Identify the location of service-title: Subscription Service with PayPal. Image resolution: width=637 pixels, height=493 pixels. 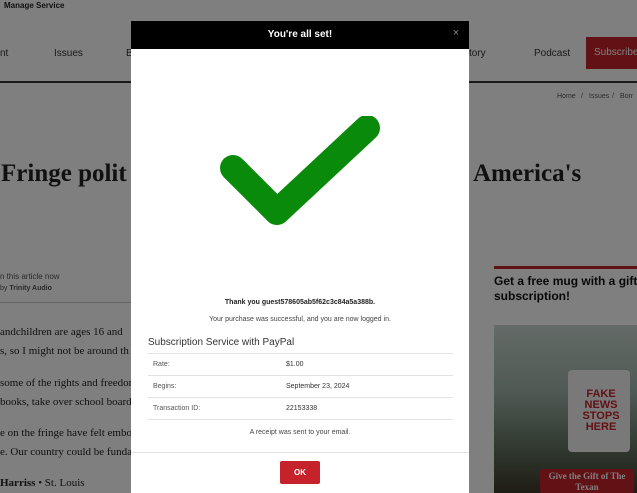
(221, 342).